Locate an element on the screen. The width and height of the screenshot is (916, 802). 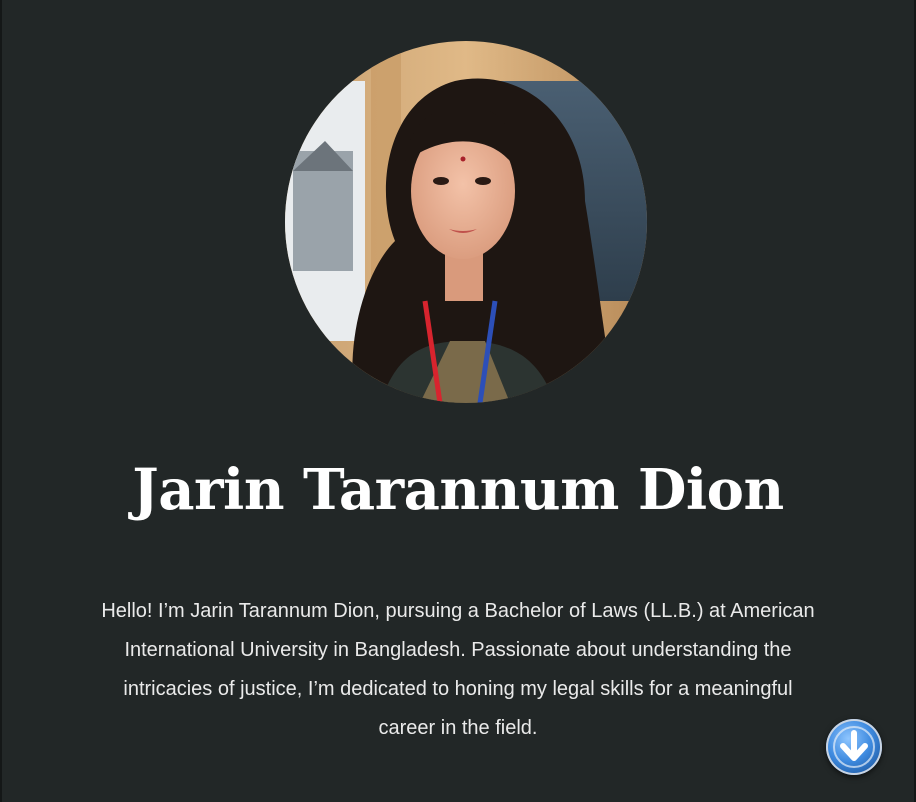
arrow-down-icon is located at coordinates (854, 747).